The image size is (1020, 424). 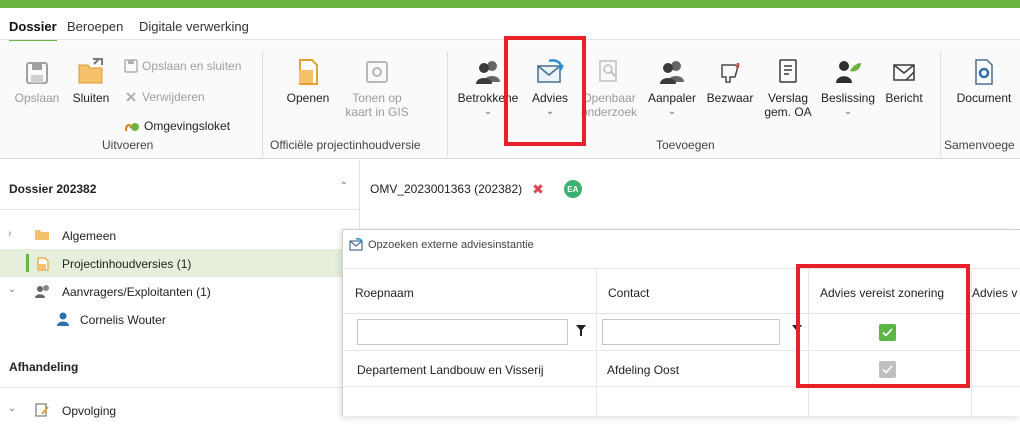 What do you see at coordinates (180, 189) in the screenshot?
I see `dossier-header: Dossier 202382 ⌃` at bounding box center [180, 189].